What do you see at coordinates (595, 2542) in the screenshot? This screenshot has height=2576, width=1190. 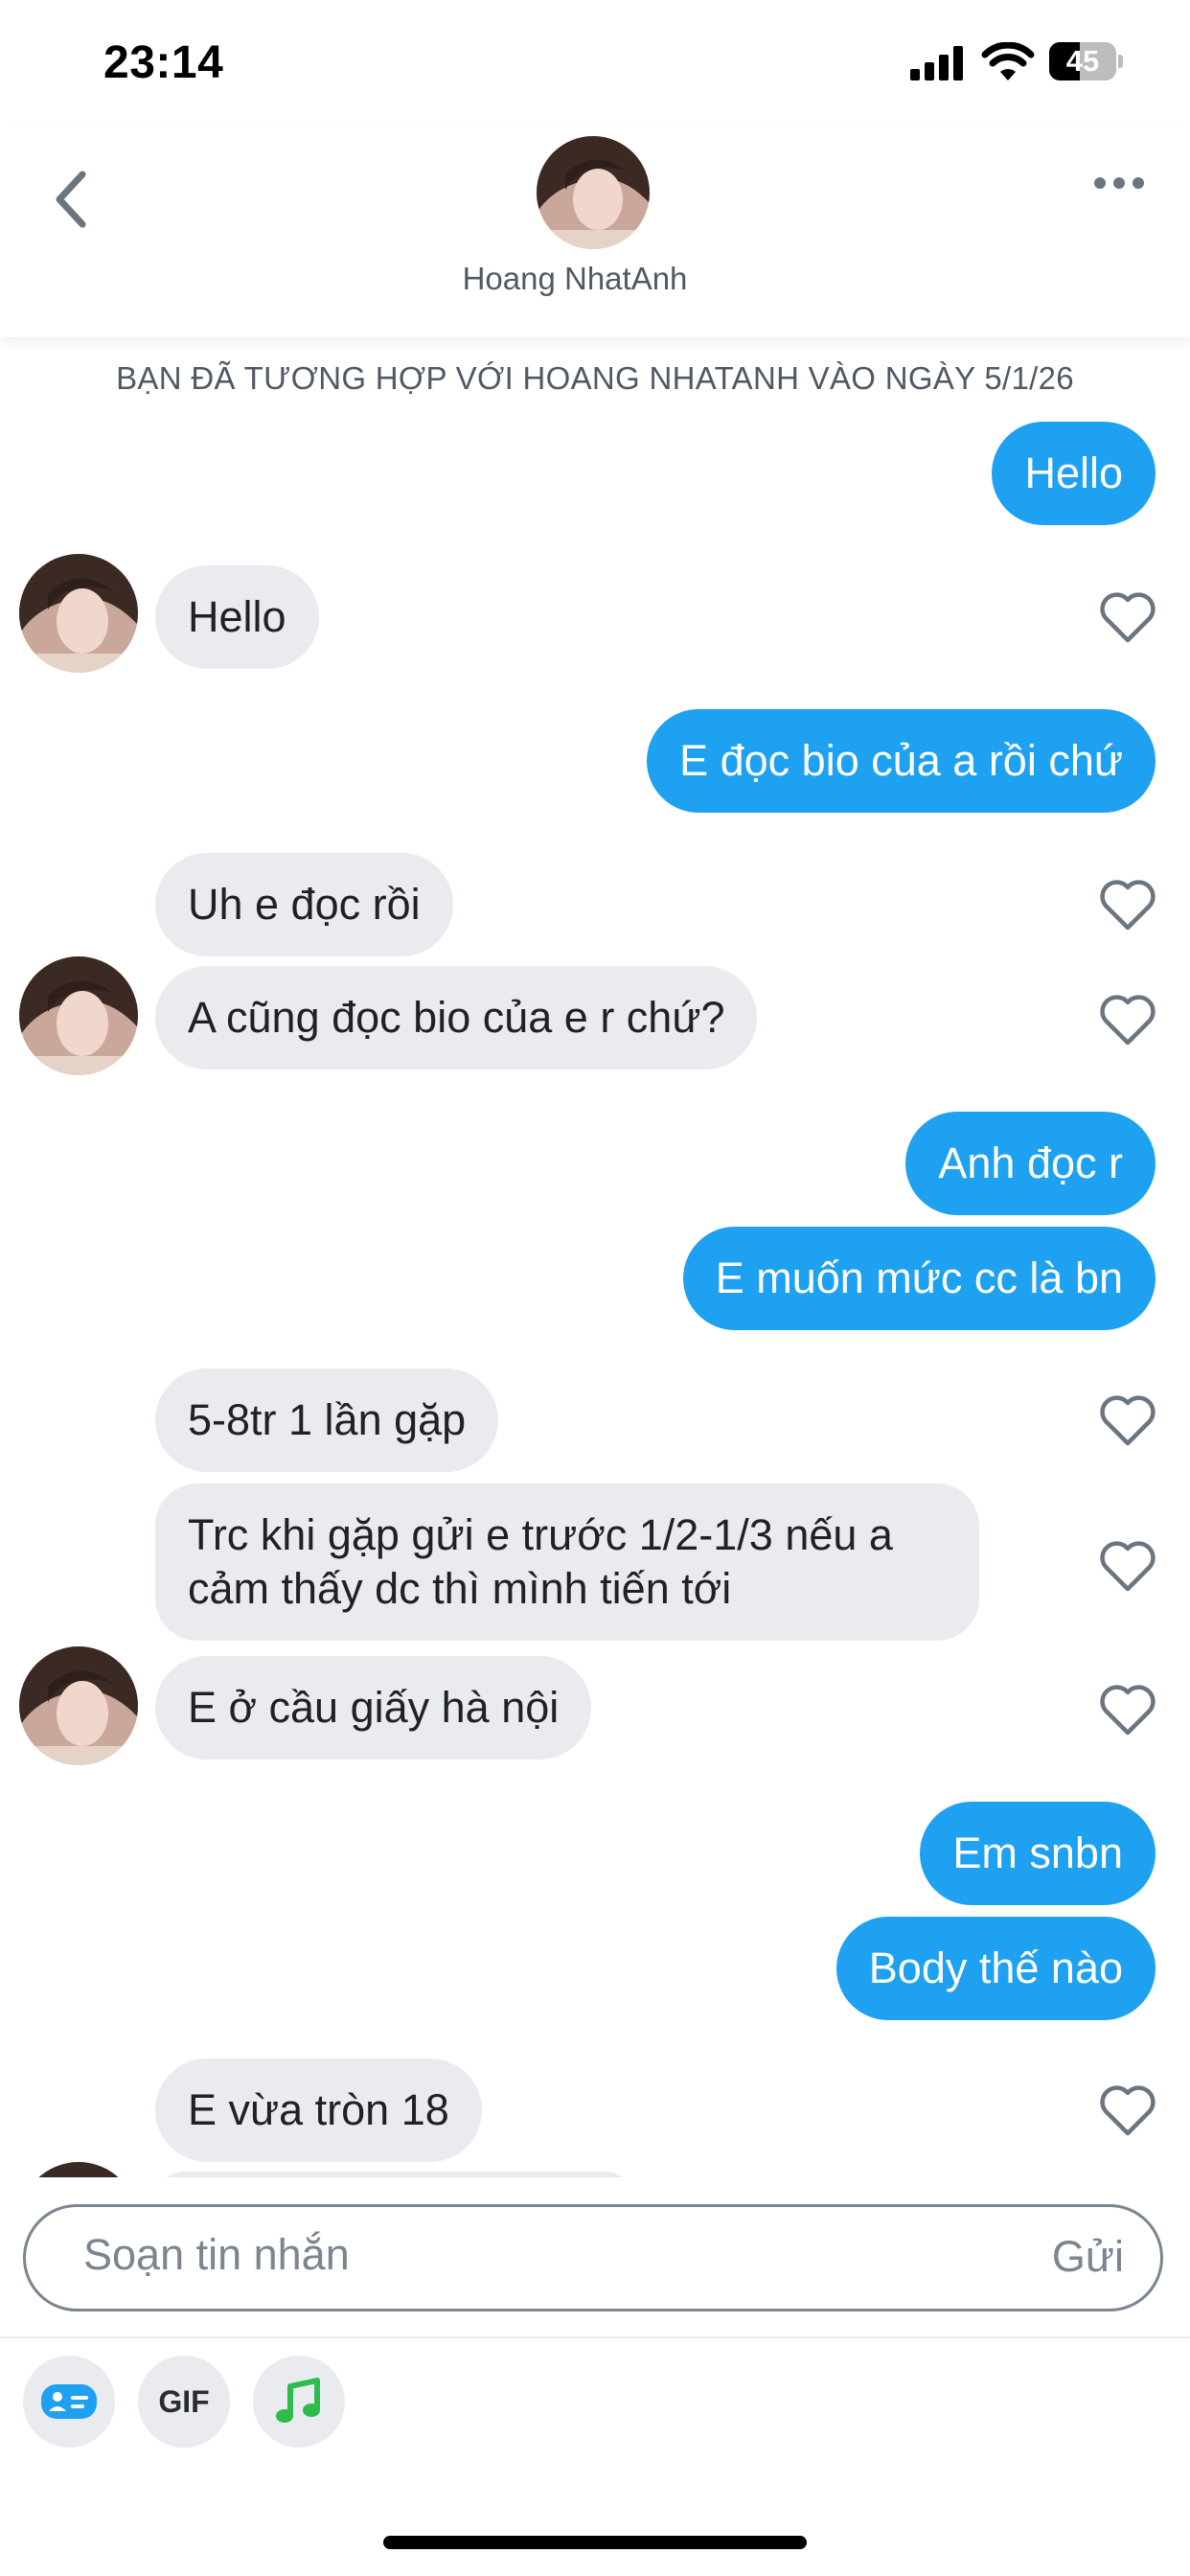 I see `home-indicator` at bounding box center [595, 2542].